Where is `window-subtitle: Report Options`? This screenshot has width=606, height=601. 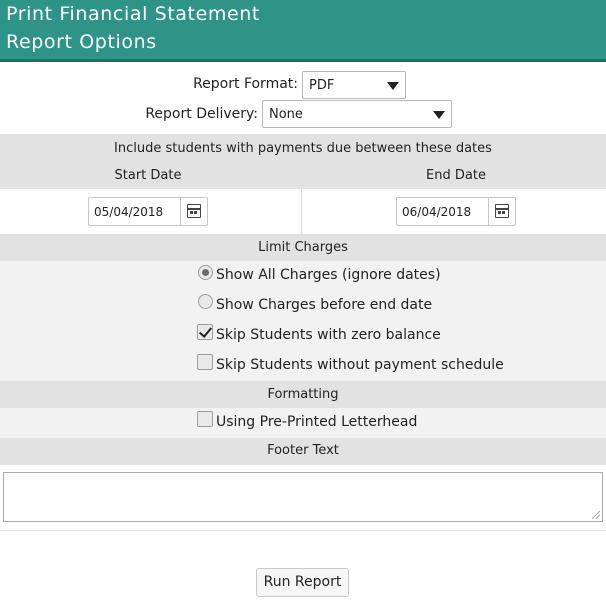 window-subtitle: Report Options is located at coordinates (81, 42).